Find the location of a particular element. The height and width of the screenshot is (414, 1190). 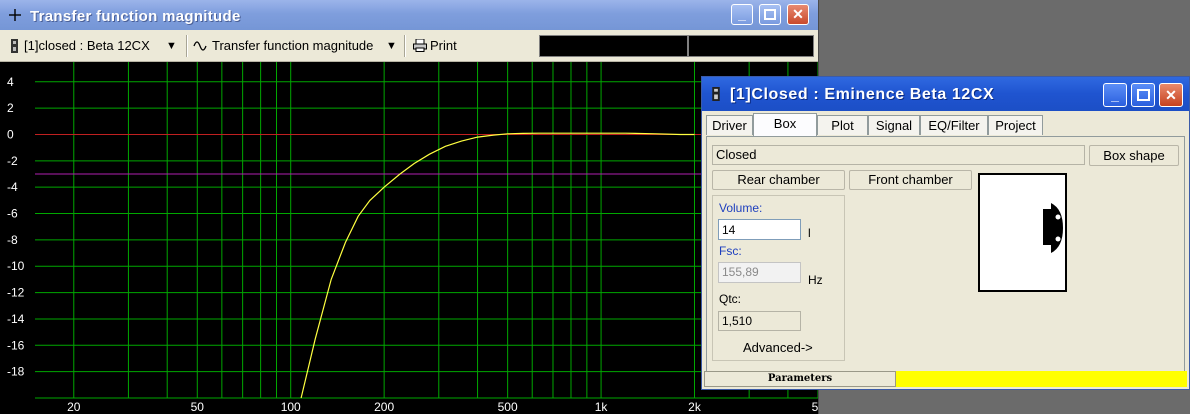

status-parameters: Parameters is located at coordinates (800, 379).